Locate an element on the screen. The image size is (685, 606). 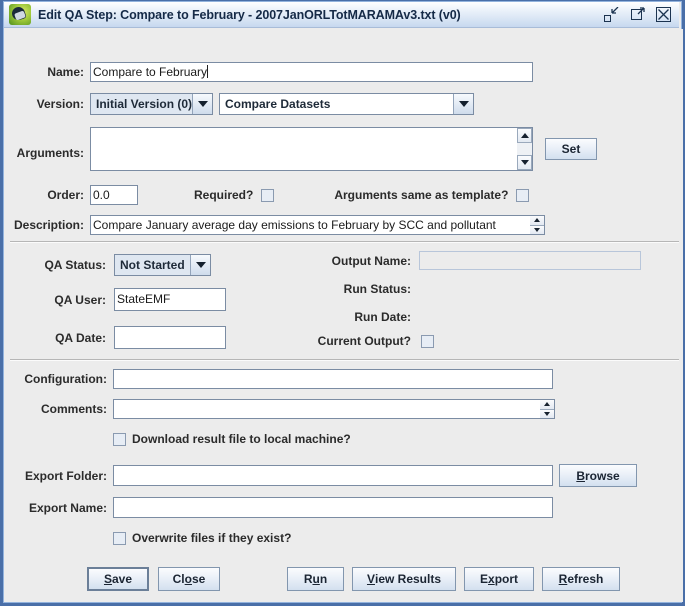
configuration-label: Configuration: is located at coordinates (65, 379).